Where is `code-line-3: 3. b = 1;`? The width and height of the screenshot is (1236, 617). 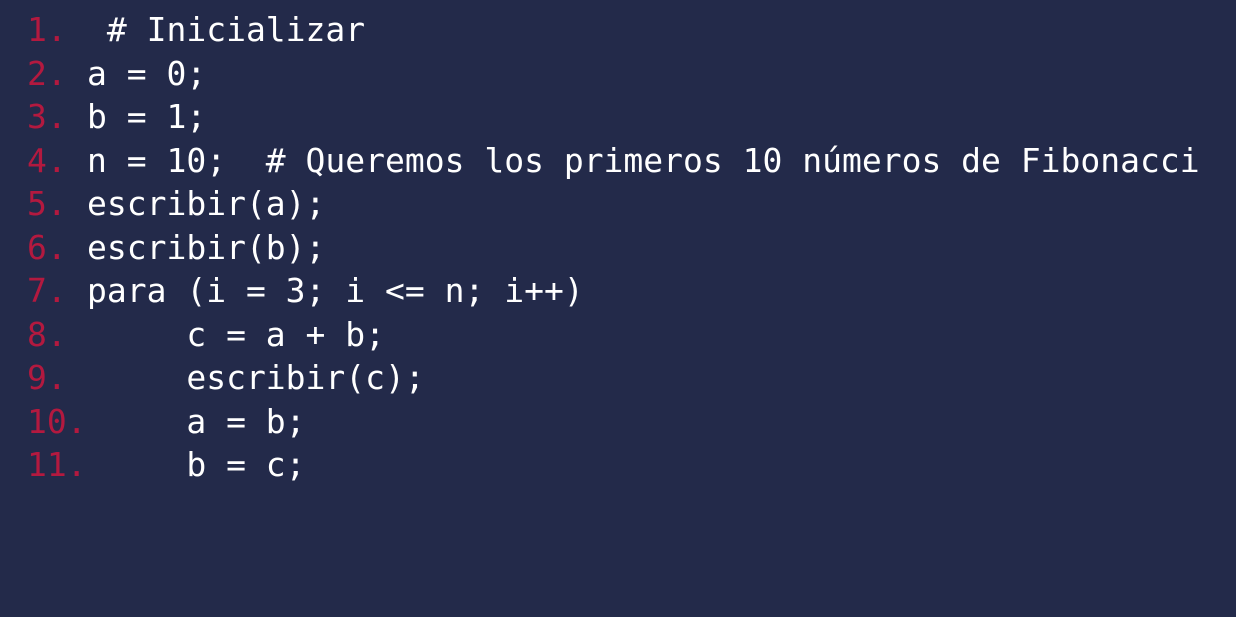 code-line-3: 3. b = 1; is located at coordinates (618, 117).